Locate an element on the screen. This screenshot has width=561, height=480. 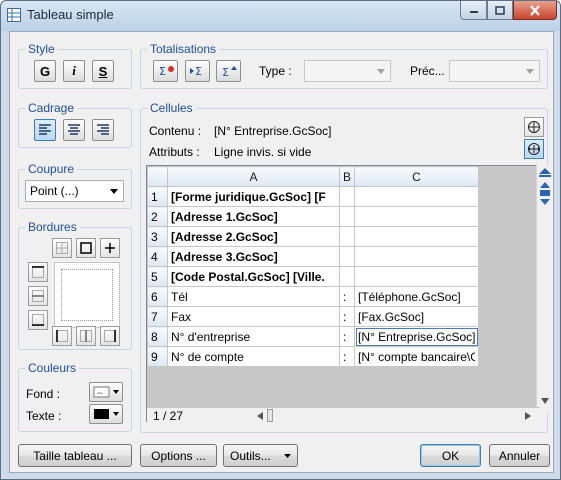
table-cell: Tél is located at coordinates (253, 296).